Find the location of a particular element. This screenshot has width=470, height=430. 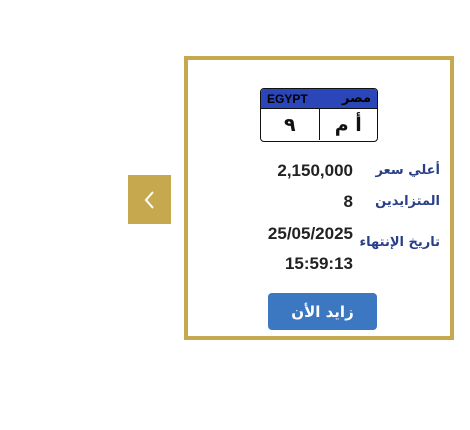

highest-bid-value: 2,150,000 is located at coordinates (315, 170).